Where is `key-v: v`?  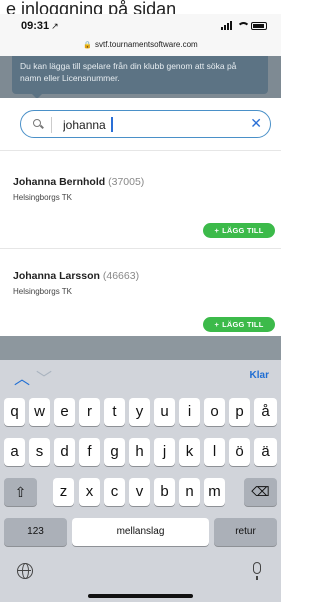 key-v: v is located at coordinates (139, 492).